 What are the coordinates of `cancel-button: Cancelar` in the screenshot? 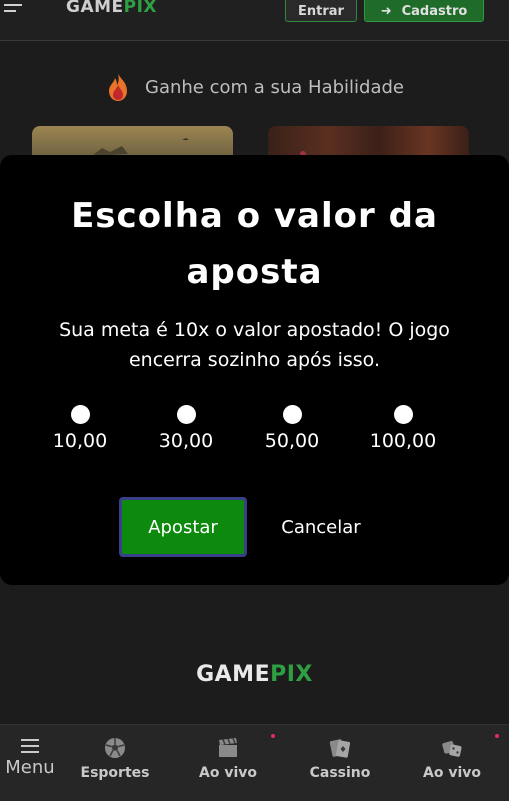 It's located at (321, 527).